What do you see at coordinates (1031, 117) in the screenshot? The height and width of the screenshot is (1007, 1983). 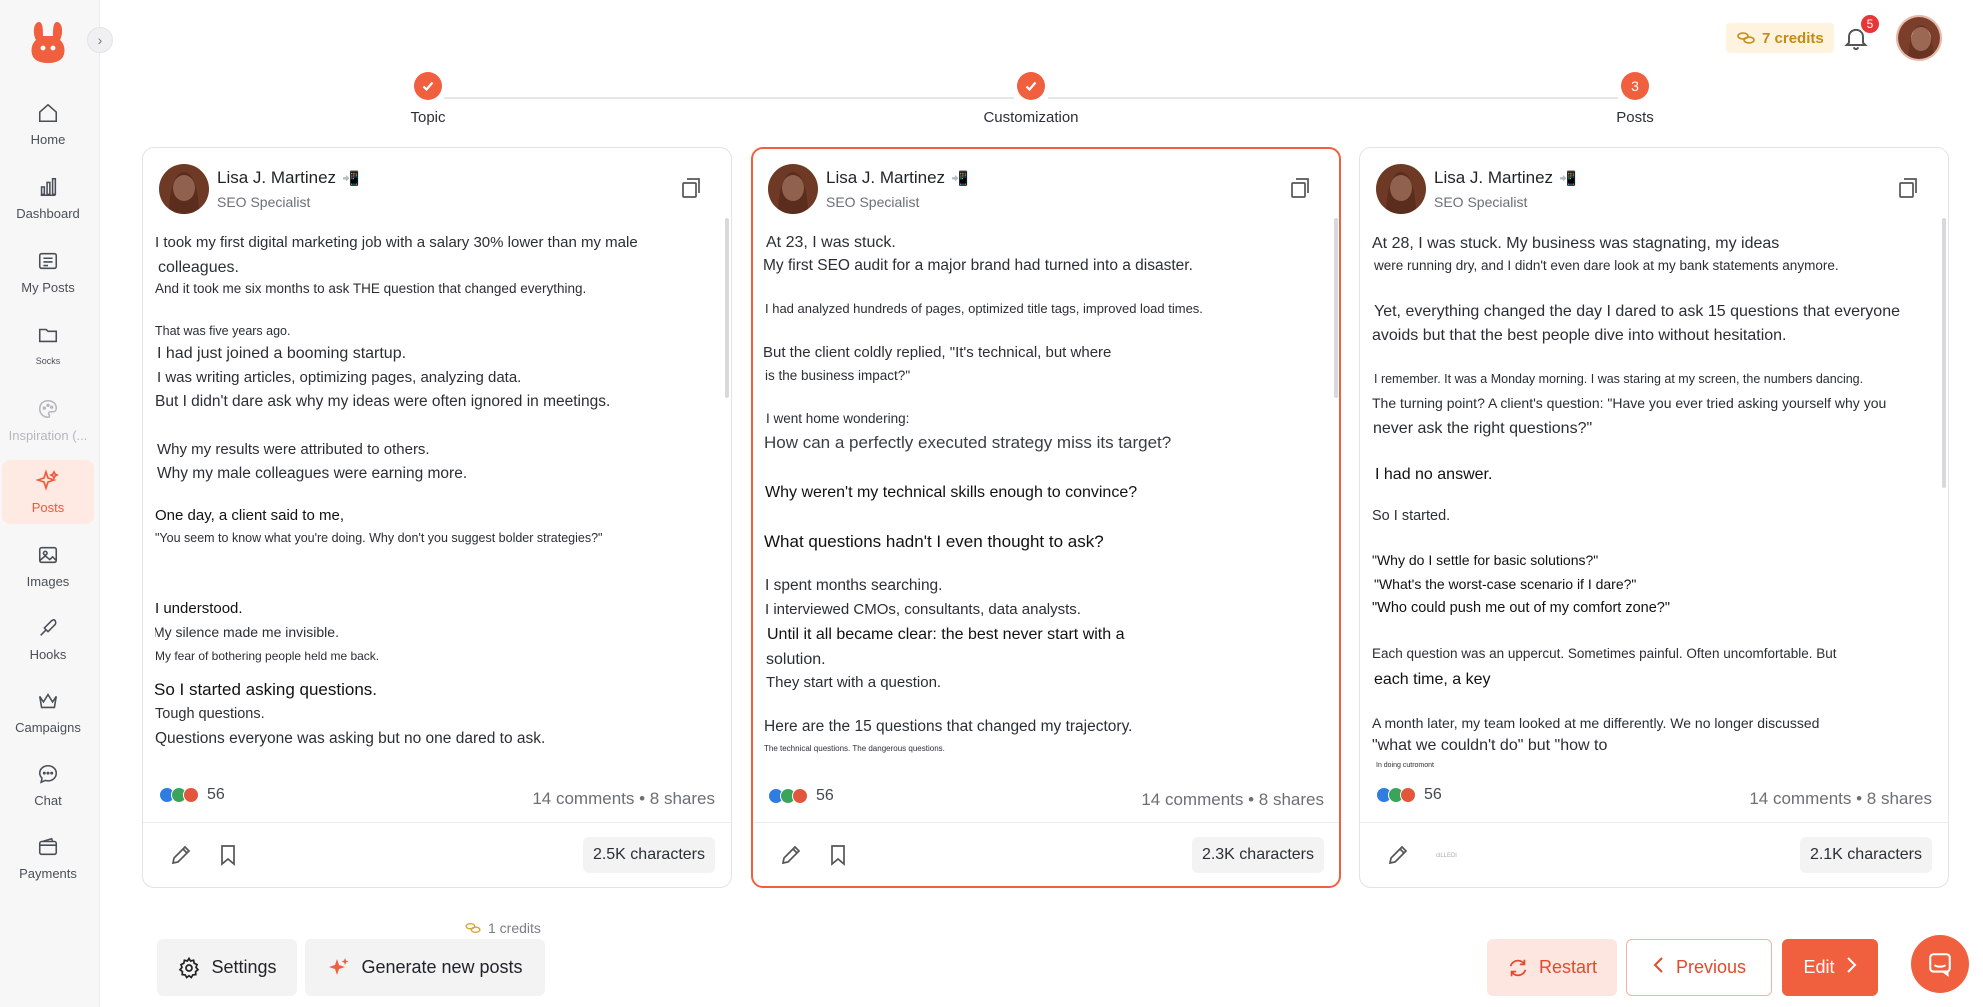 I see `step-label: Customization` at bounding box center [1031, 117].